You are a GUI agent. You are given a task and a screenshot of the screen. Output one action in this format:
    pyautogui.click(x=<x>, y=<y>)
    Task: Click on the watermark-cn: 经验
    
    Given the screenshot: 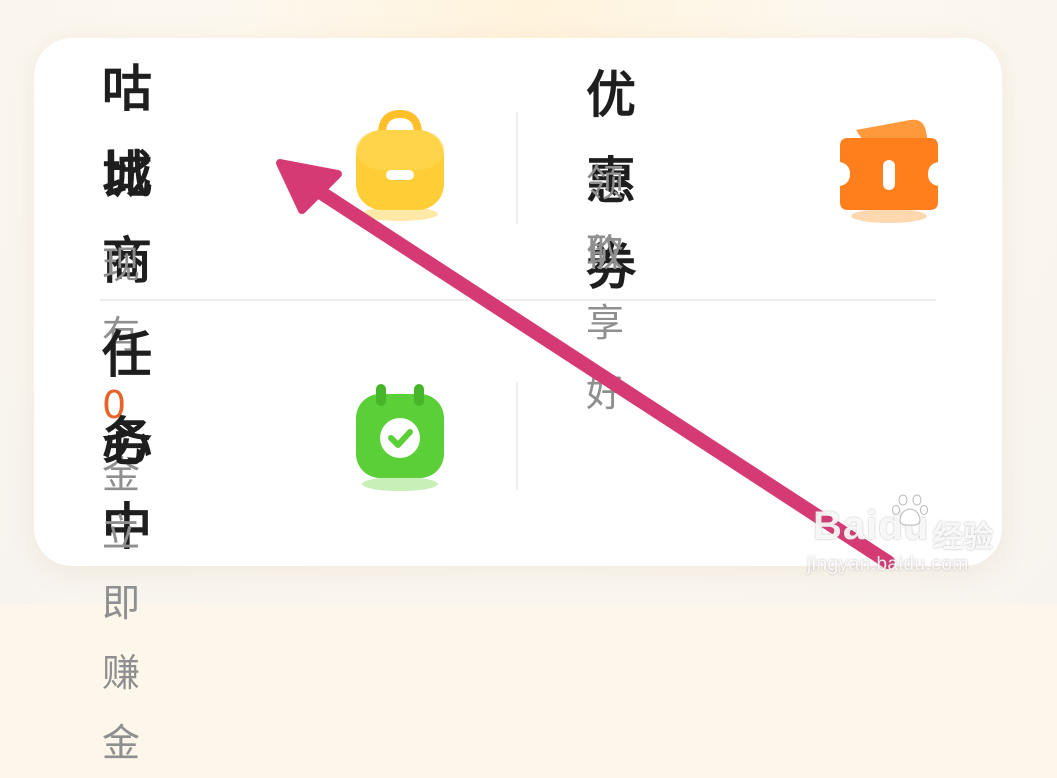 What is the action you would take?
    pyautogui.click(x=963, y=537)
    